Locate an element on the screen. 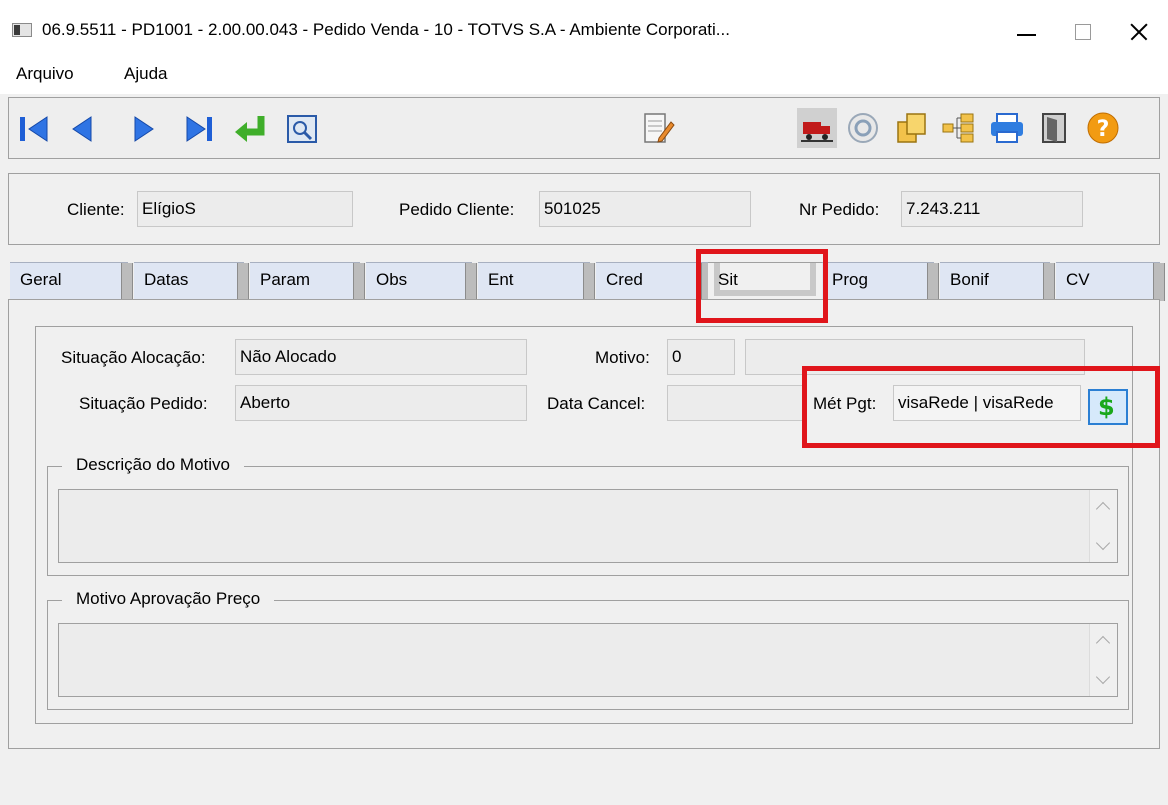  pedido-cliente-field: 501025 is located at coordinates (645, 209).